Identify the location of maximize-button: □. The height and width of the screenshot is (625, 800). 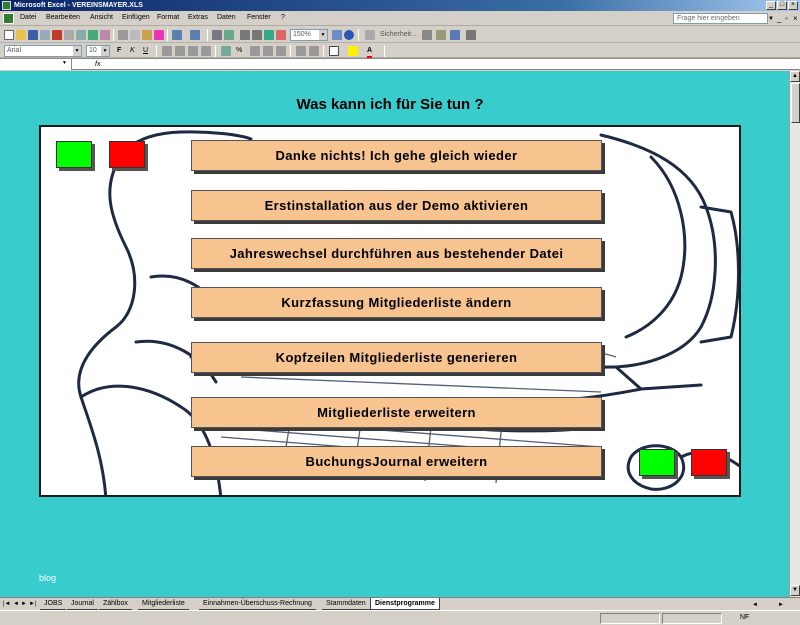
(782, 5).